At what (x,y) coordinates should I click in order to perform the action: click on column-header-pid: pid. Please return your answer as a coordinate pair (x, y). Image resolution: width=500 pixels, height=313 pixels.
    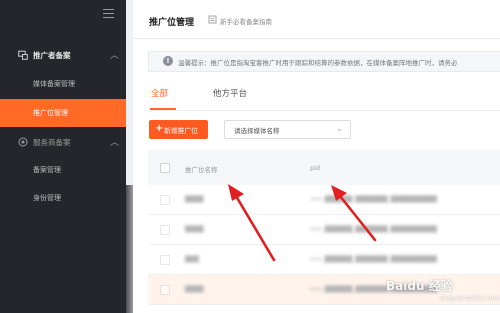
    Looking at the image, I should click on (315, 168).